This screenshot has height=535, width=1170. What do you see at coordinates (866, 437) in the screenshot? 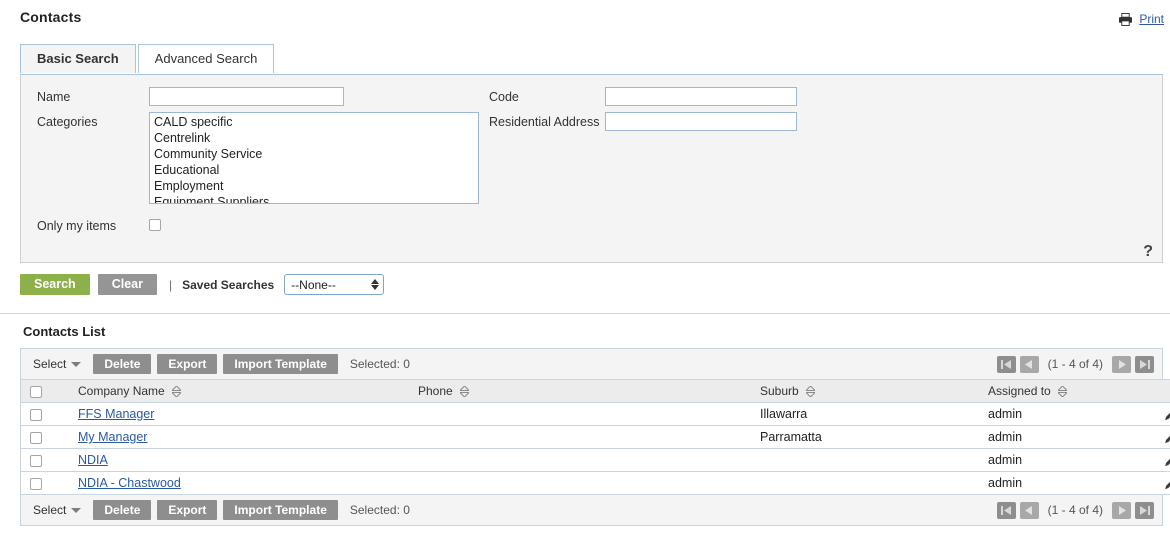
I see `cell-suburb: Parramatta` at bounding box center [866, 437].